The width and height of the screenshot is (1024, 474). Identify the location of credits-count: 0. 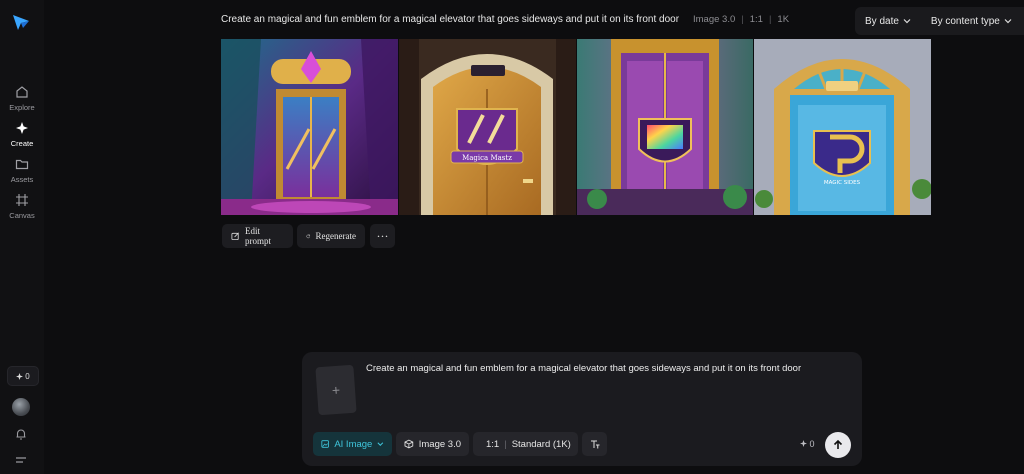
(27, 376).